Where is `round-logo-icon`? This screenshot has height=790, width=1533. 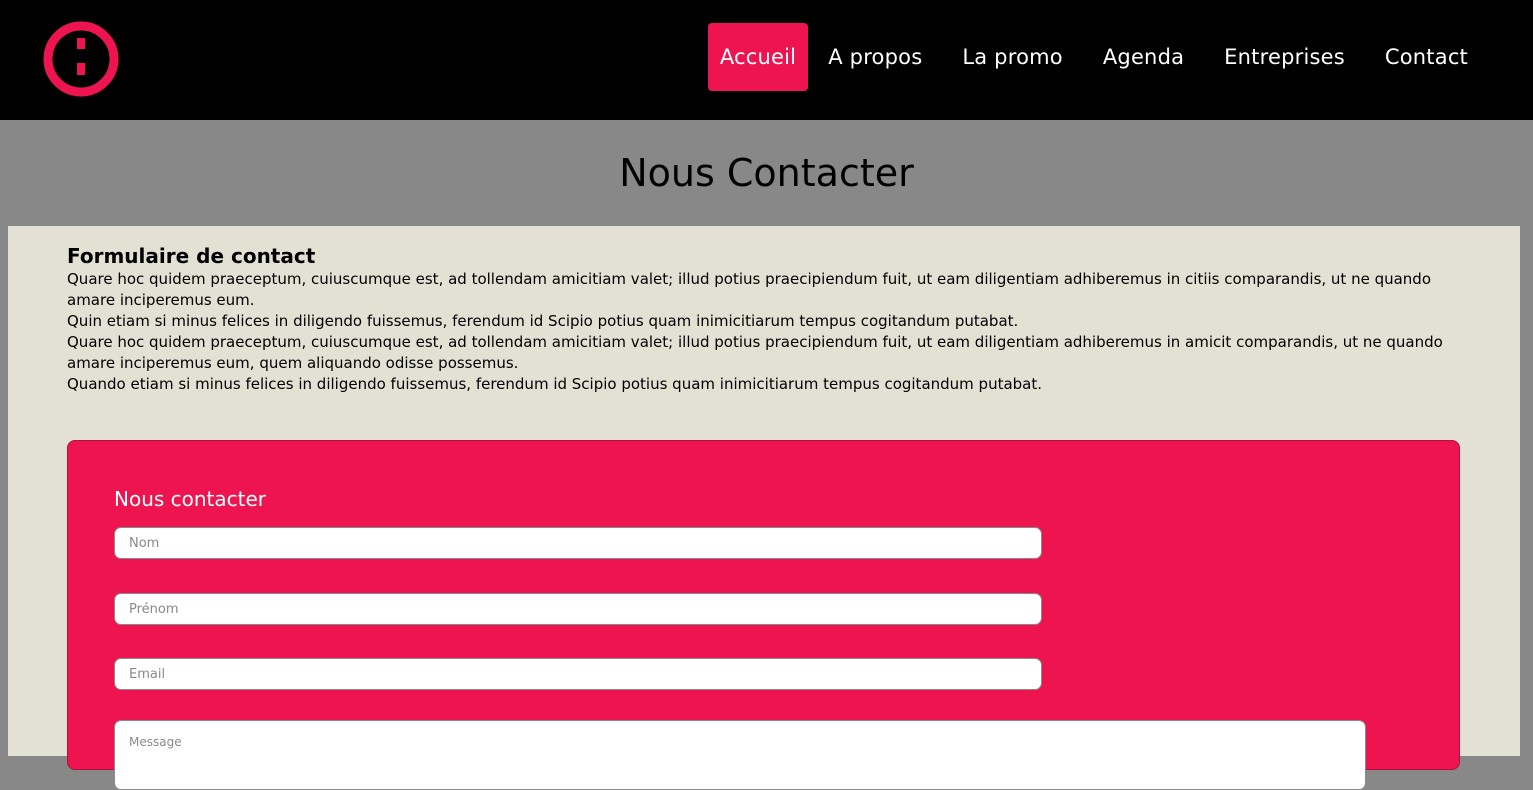 round-logo-icon is located at coordinates (81, 59).